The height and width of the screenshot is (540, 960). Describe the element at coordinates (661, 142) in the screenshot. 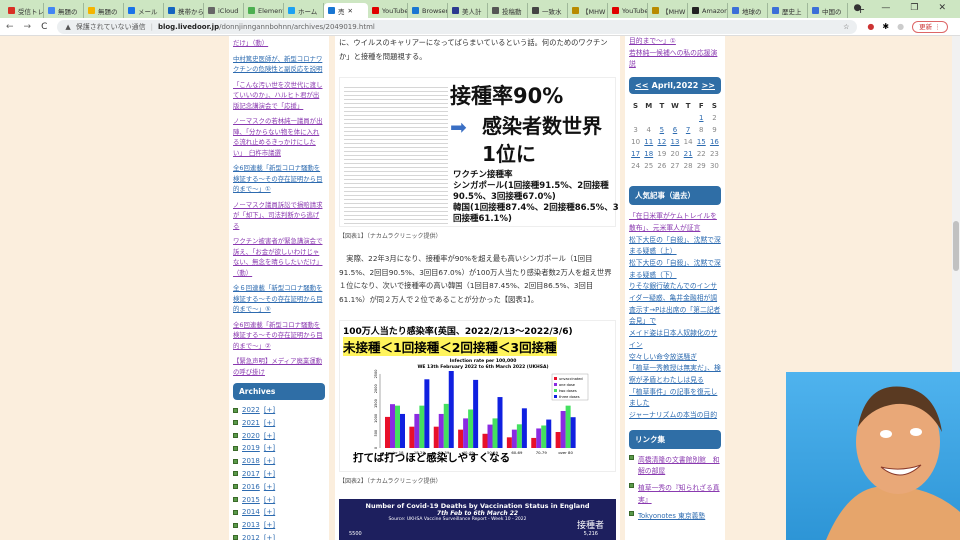

I see `calendar-day: 12` at that location.